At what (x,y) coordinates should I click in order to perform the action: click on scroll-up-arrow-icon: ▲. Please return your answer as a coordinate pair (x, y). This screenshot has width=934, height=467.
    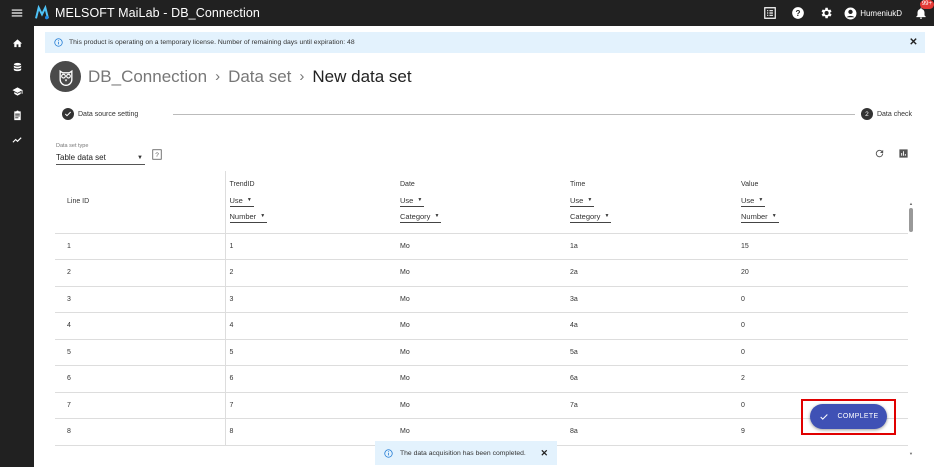
    Looking at the image, I should click on (911, 203).